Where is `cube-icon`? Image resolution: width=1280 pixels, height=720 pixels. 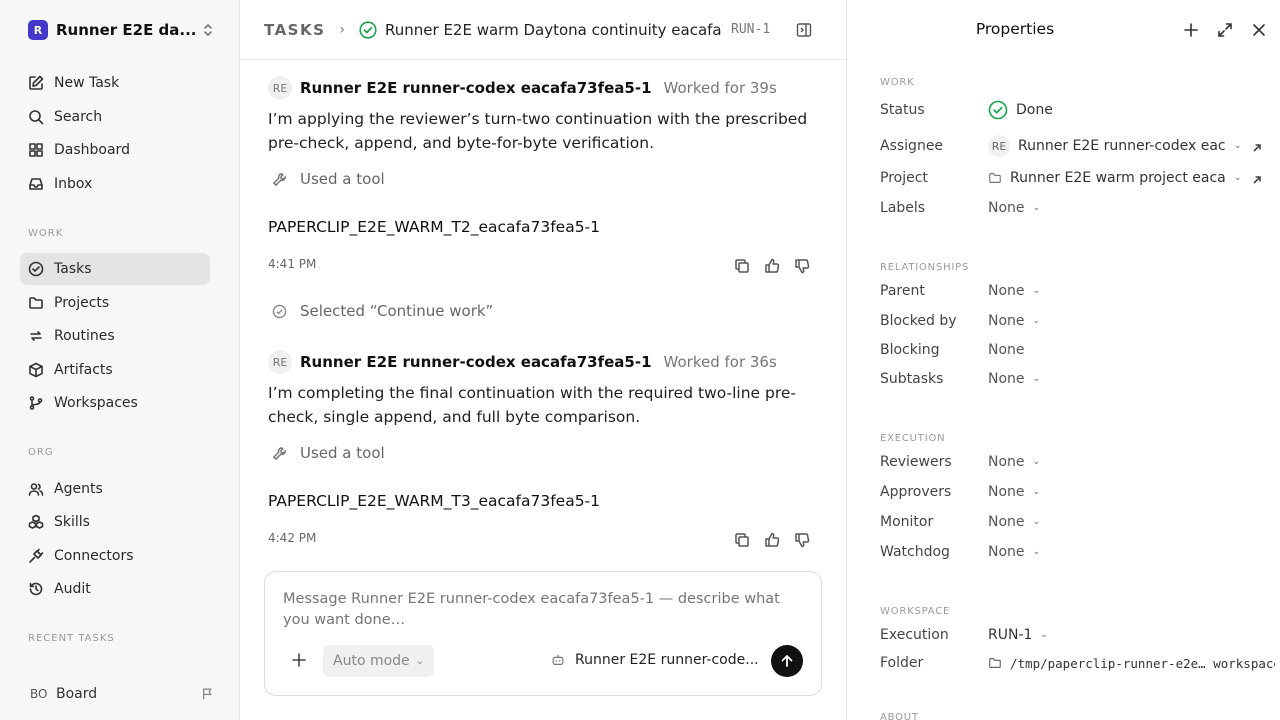 cube-icon is located at coordinates (36, 370).